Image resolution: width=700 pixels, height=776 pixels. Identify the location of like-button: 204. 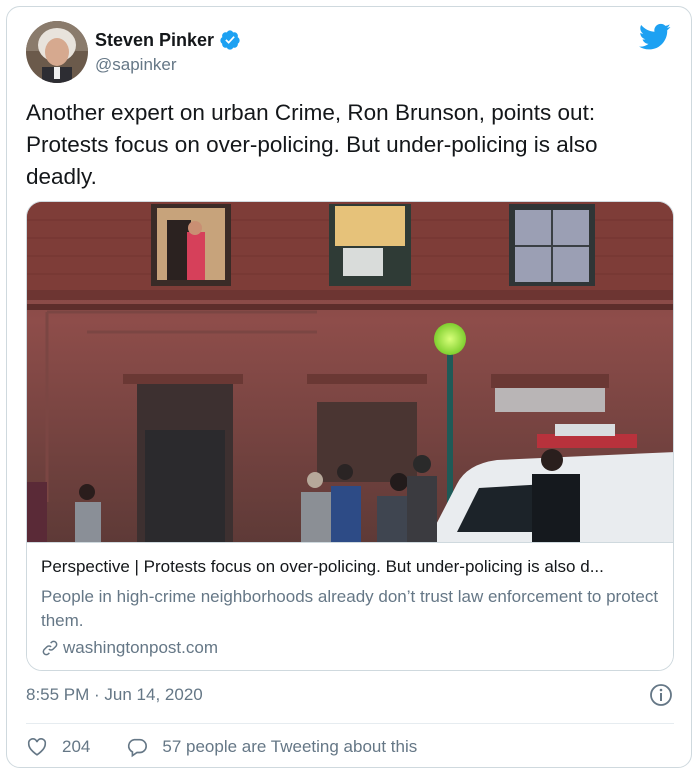
(58, 747).